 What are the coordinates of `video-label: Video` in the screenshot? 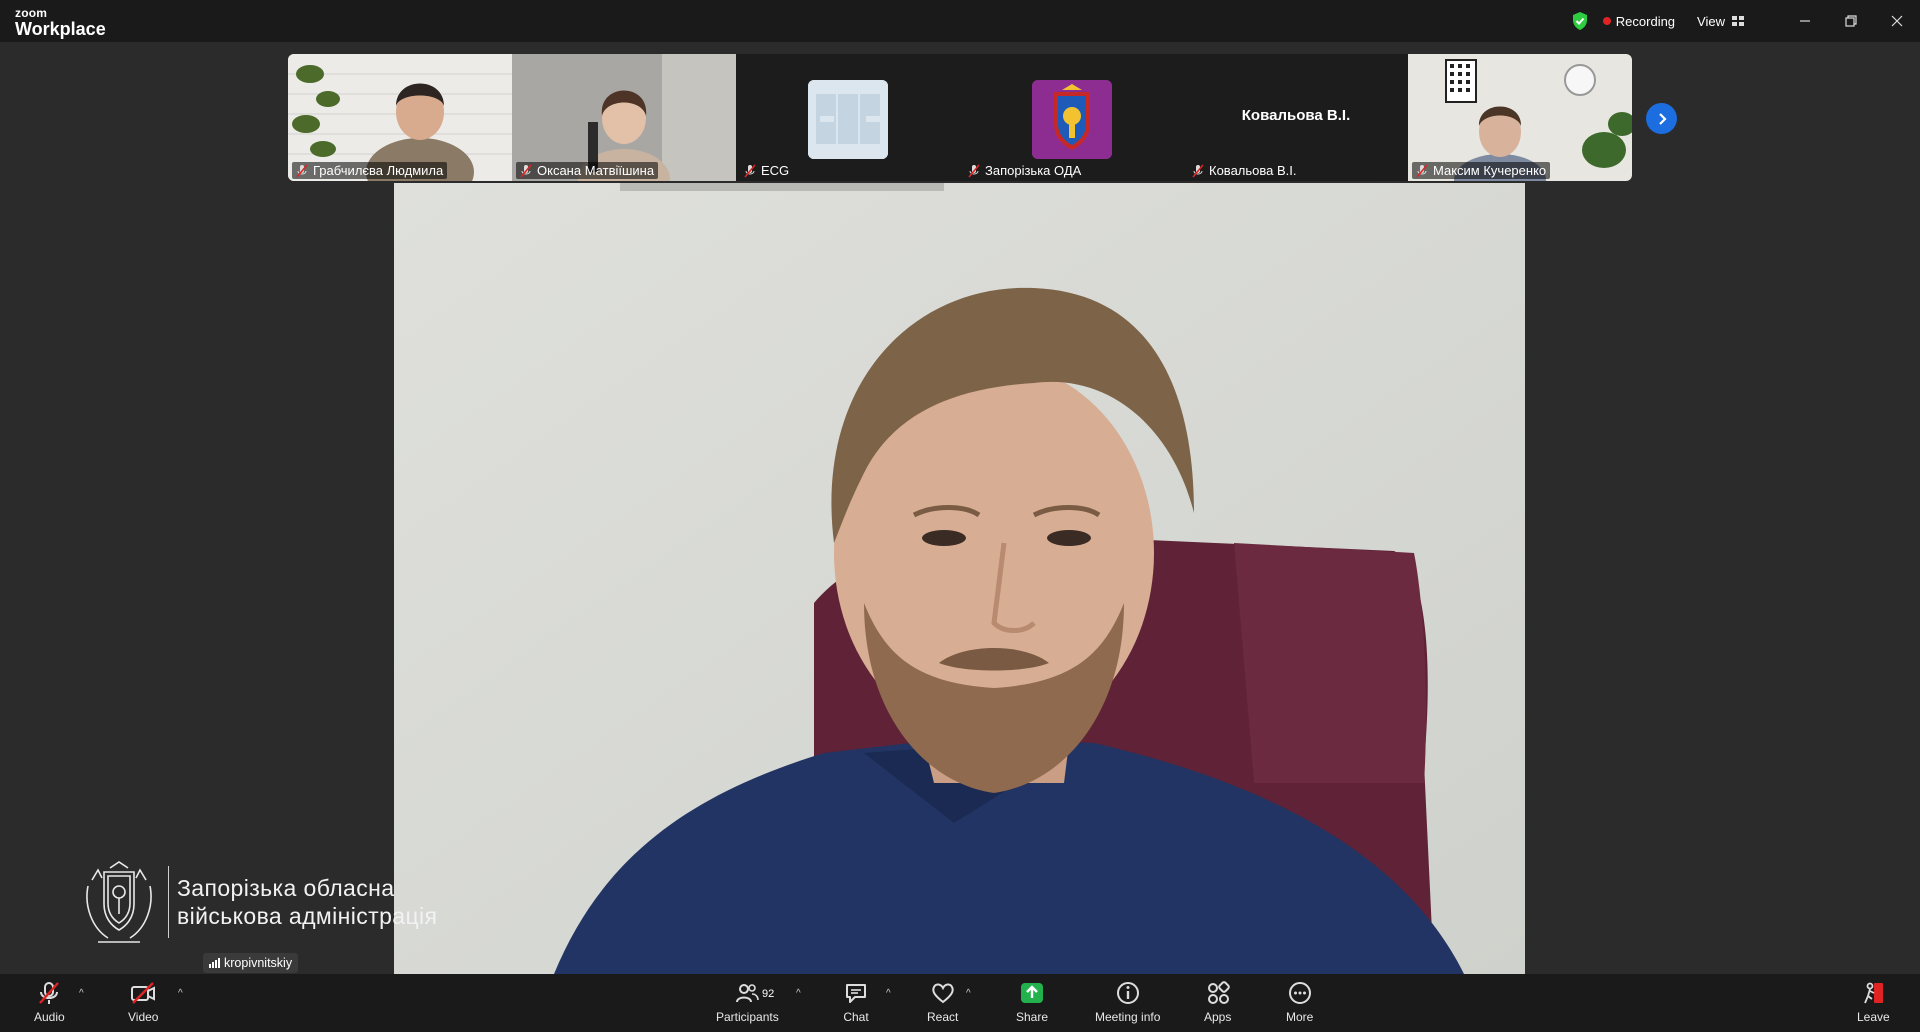 It's located at (143, 1017).